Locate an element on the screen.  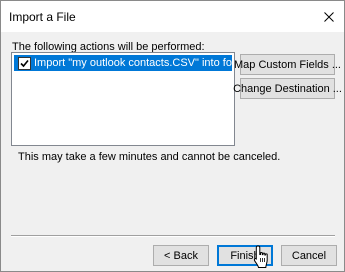
checkbox is located at coordinates (24, 63).